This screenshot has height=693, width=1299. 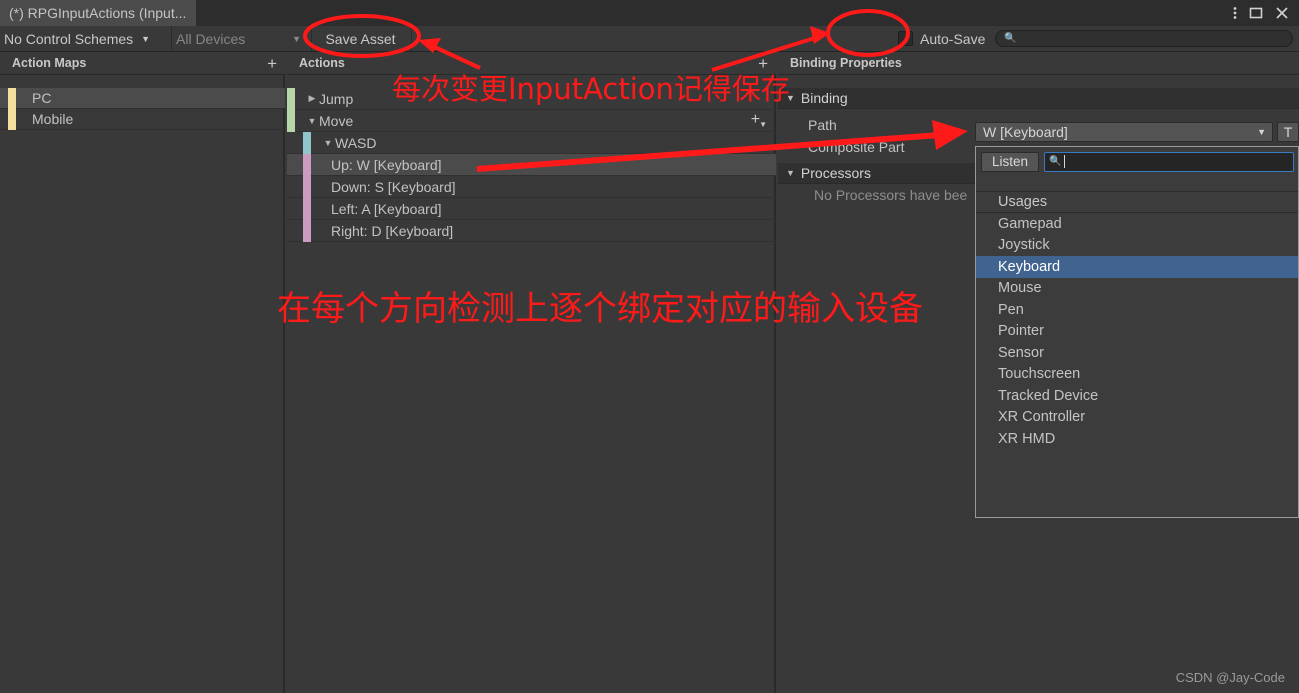 What do you see at coordinates (1264, 13) in the screenshot?
I see `window-controls` at bounding box center [1264, 13].